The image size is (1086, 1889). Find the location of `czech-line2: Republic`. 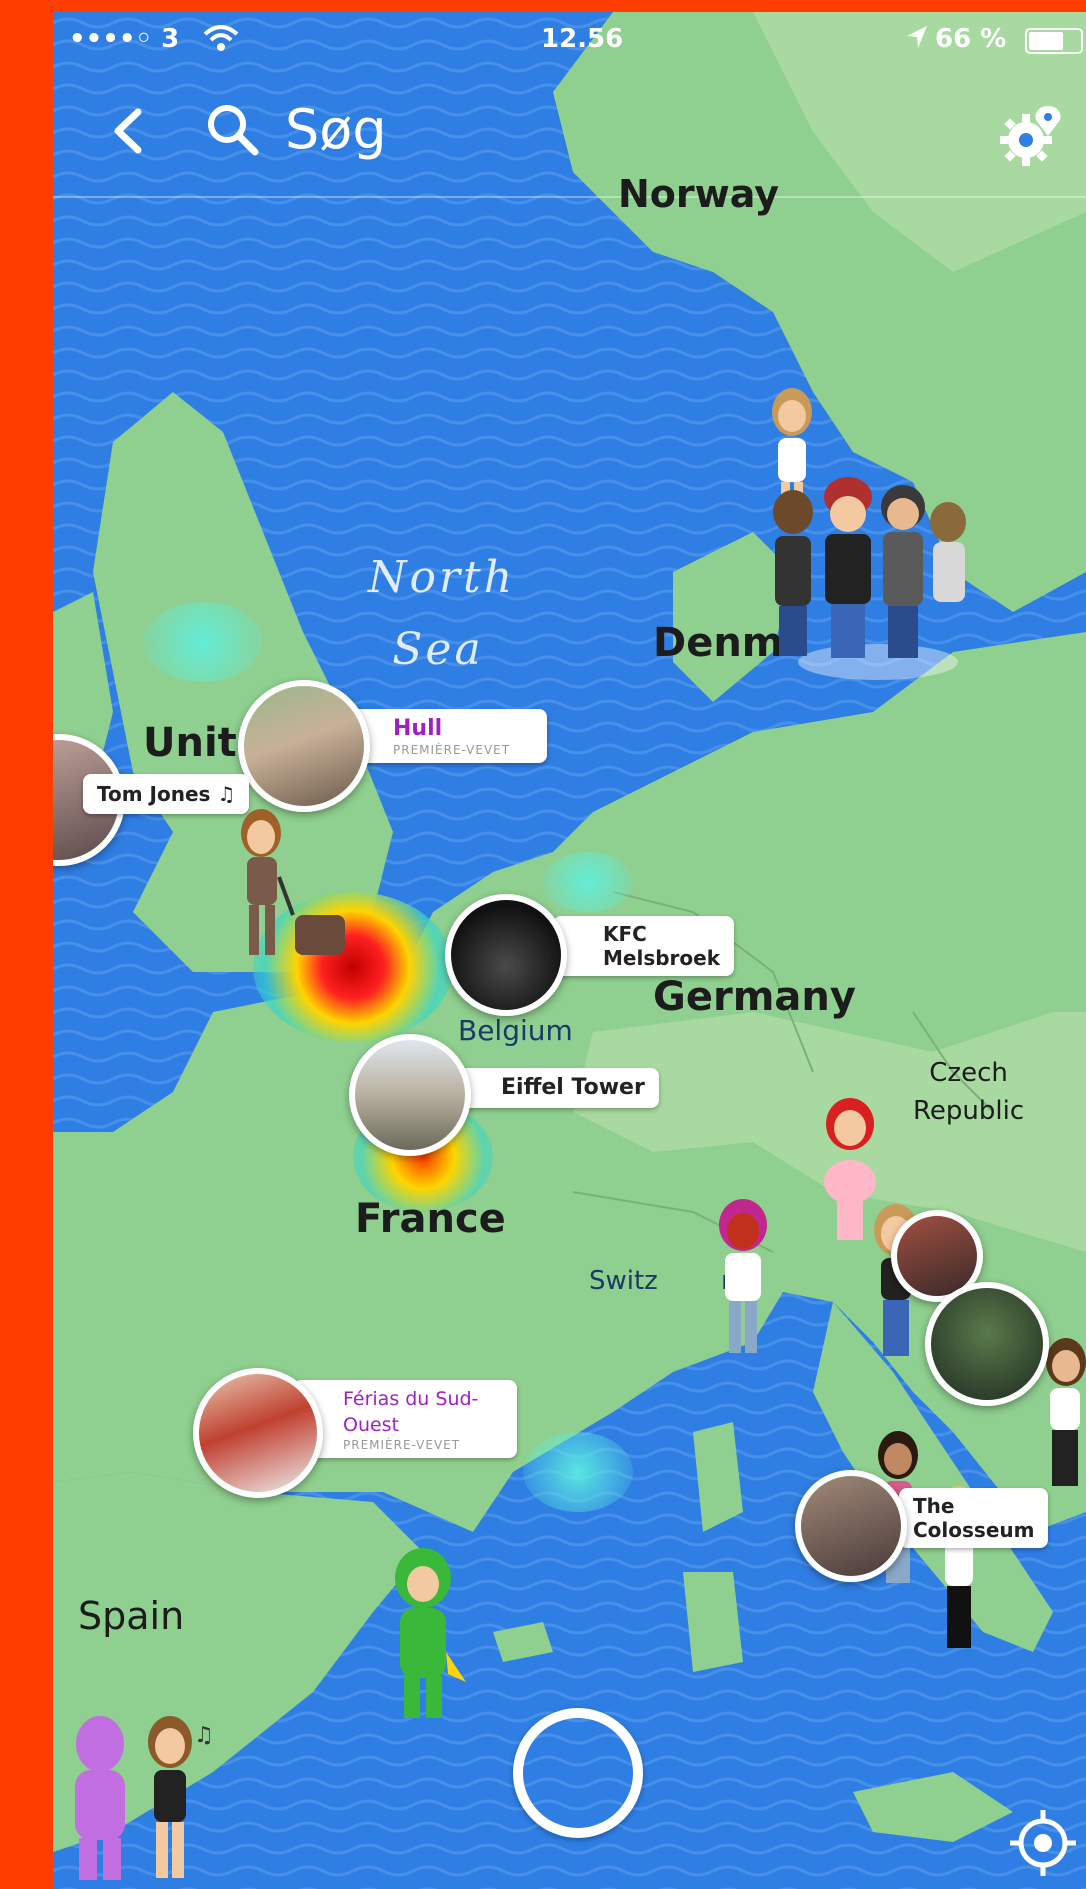

czech-line2: Republic is located at coordinates (969, 1111).